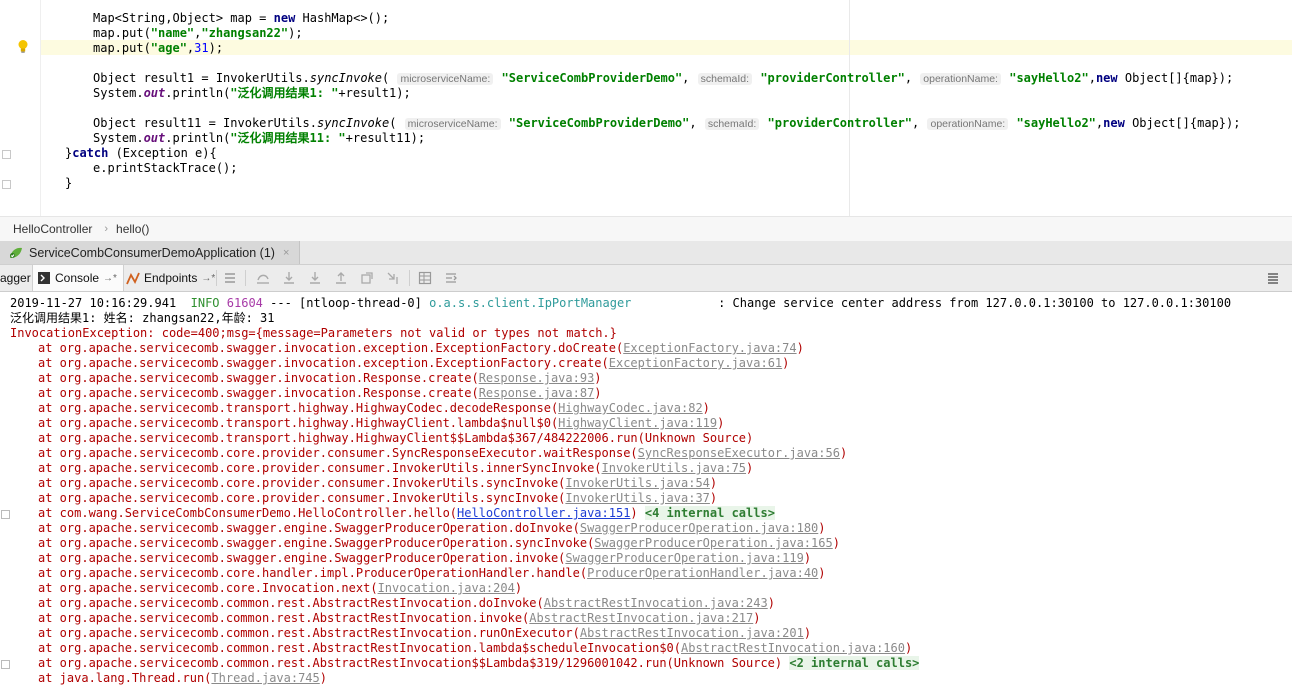 The width and height of the screenshot is (1292, 693). Describe the element at coordinates (15, 278) in the screenshot. I see `tab-swagger: agger` at that location.